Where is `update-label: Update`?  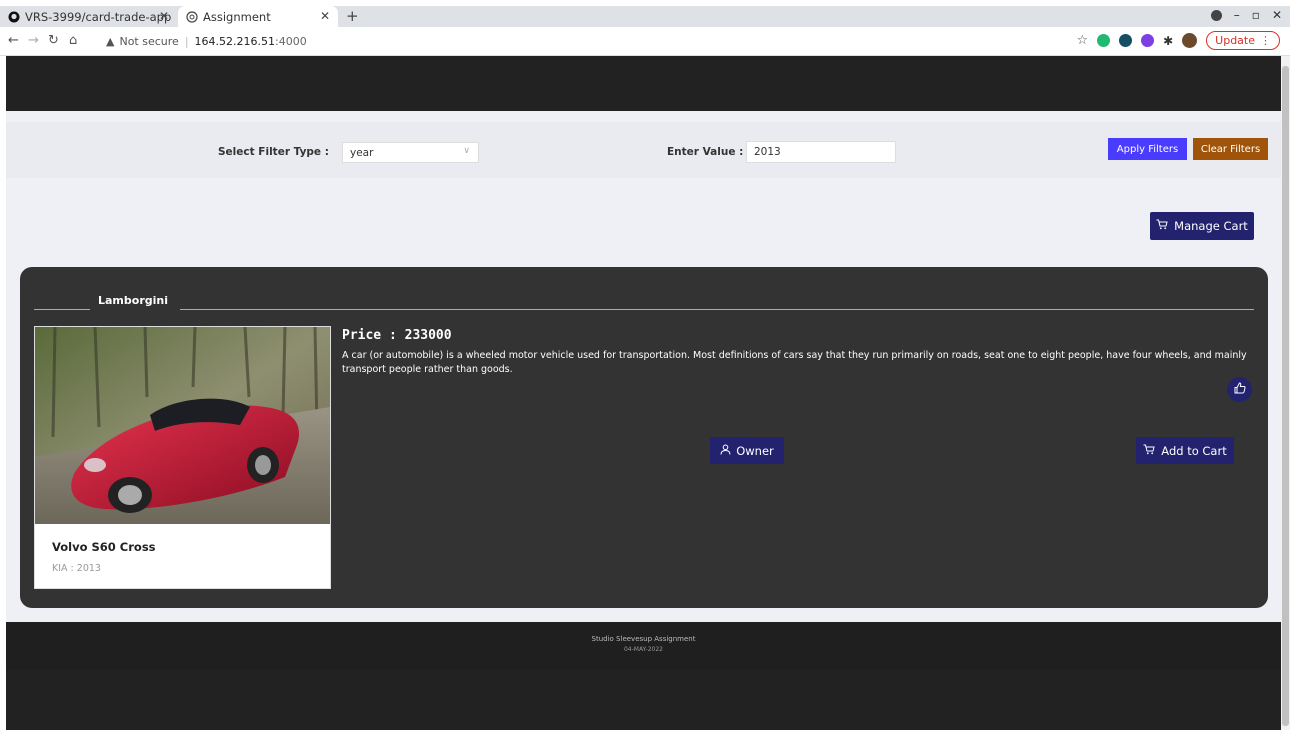
update-label: Update is located at coordinates (1235, 40).